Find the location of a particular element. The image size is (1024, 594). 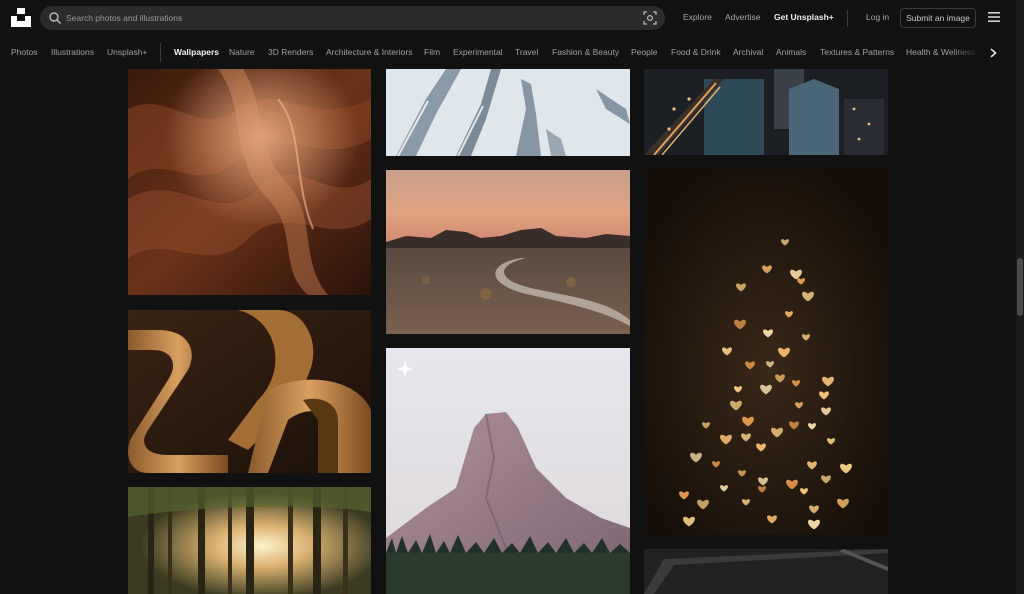

advertise-link: Advertise is located at coordinates (742, 17).